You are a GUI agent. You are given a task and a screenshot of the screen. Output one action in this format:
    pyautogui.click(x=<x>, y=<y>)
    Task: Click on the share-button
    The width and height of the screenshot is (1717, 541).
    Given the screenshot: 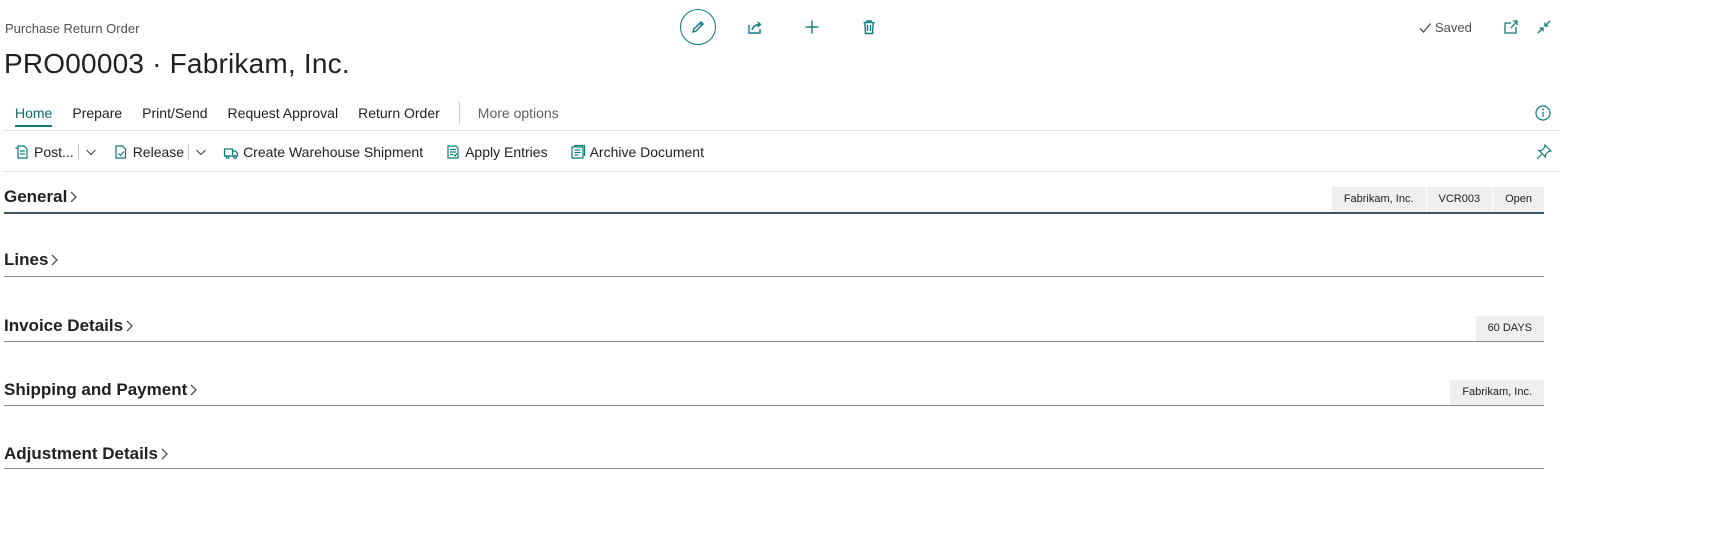 What is the action you would take?
    pyautogui.click(x=755, y=27)
    